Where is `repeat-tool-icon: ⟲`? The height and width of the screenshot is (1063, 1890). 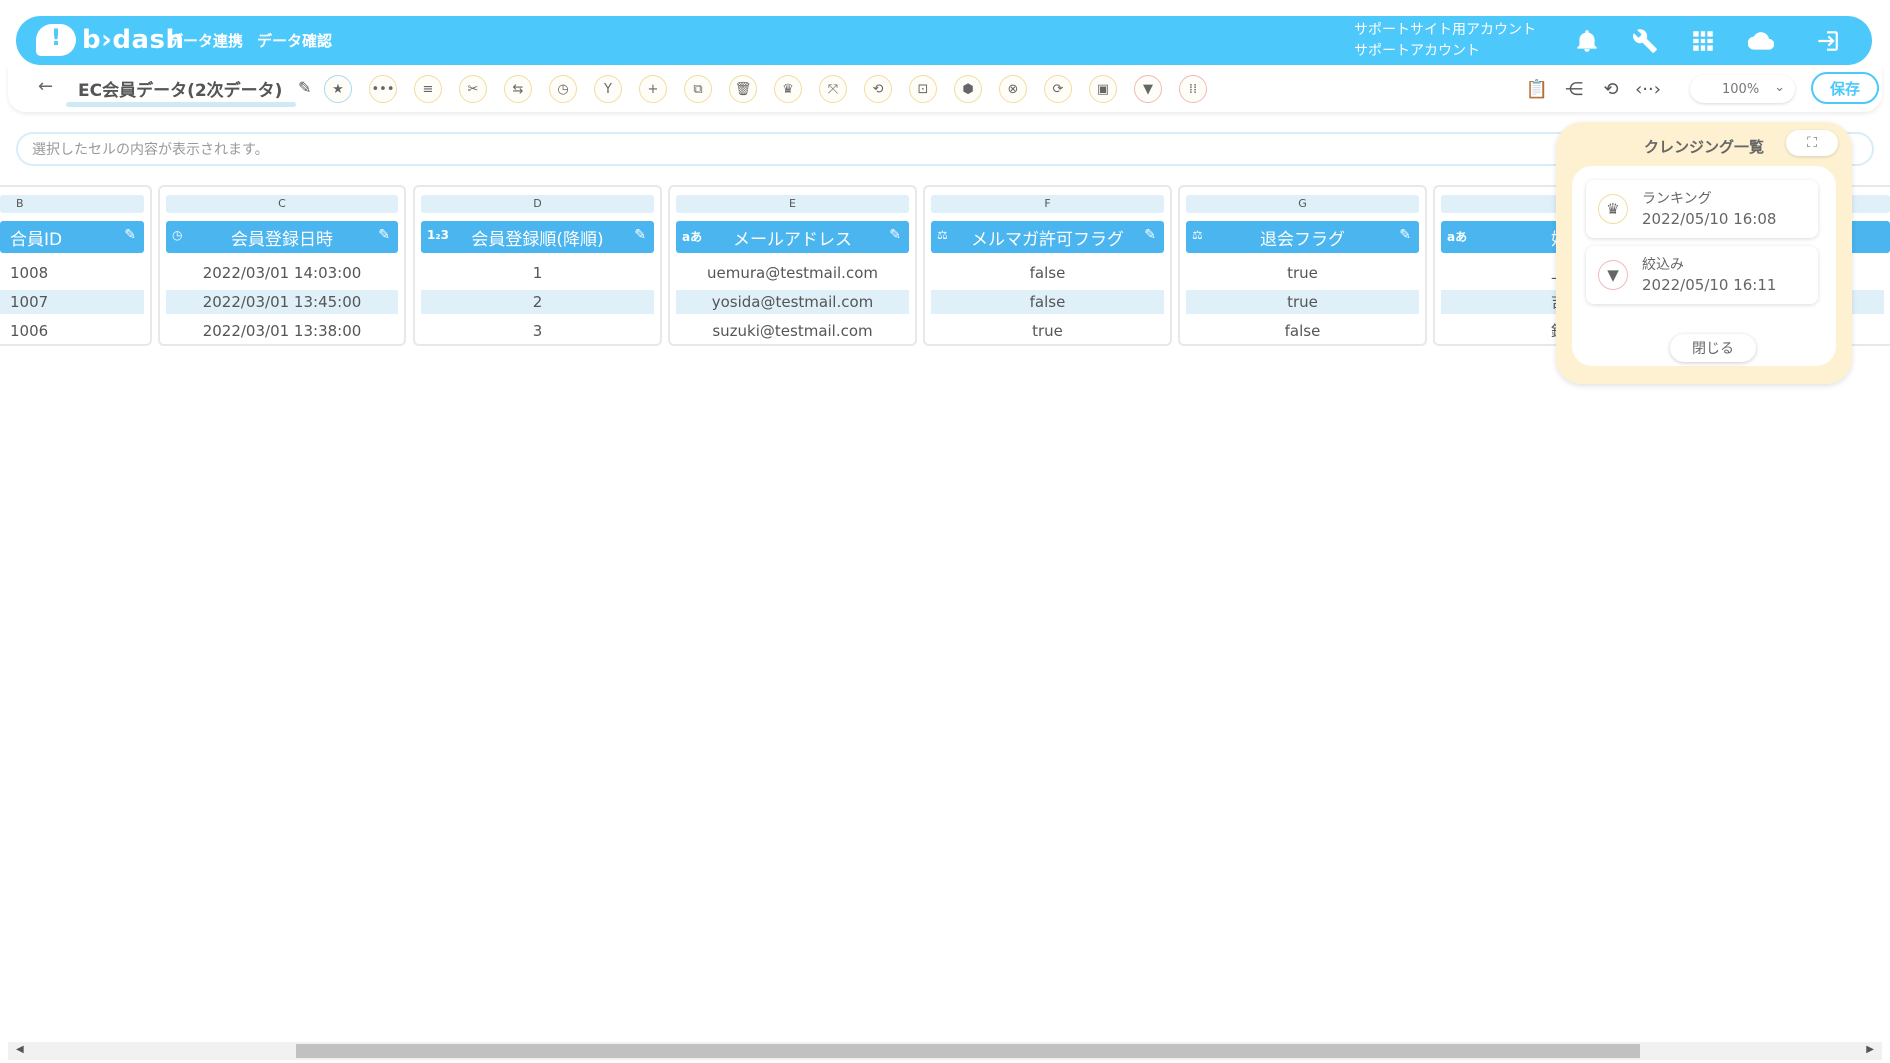
repeat-tool-icon: ⟲ is located at coordinates (878, 89).